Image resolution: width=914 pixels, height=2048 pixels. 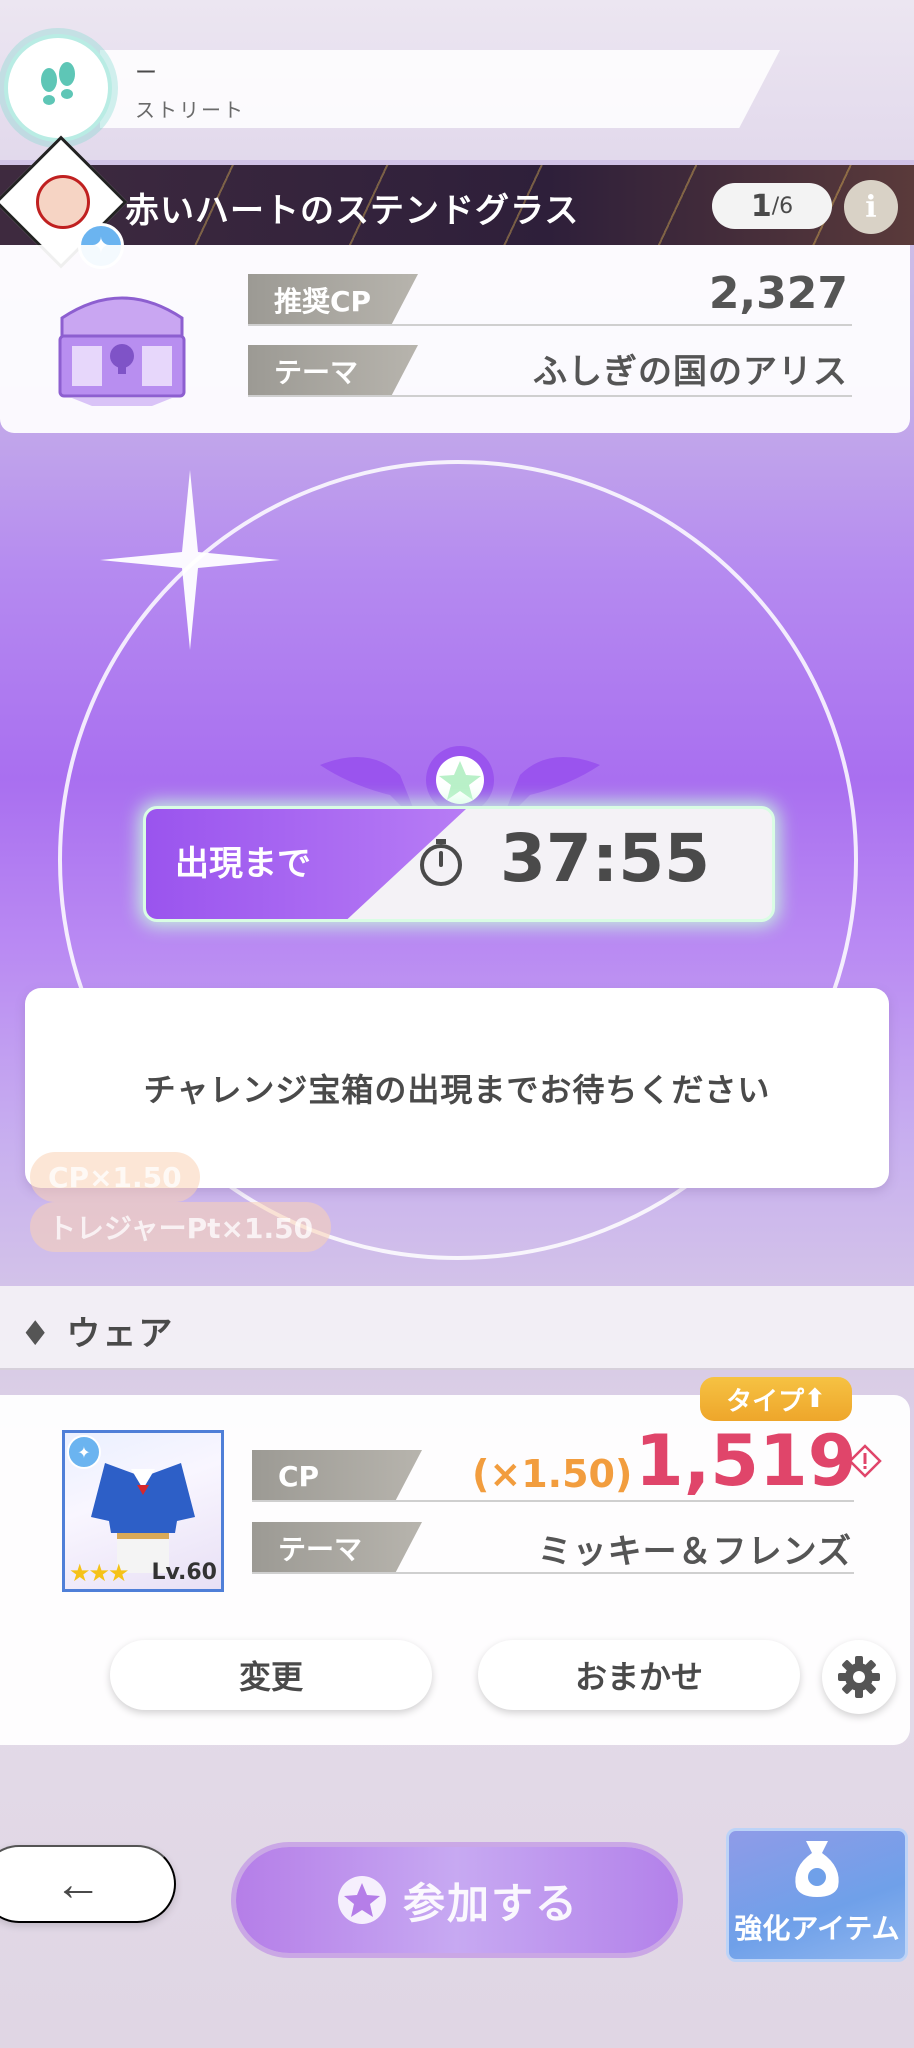 I want to click on type-badge-label: タイプ, so click(x=765, y=1401).